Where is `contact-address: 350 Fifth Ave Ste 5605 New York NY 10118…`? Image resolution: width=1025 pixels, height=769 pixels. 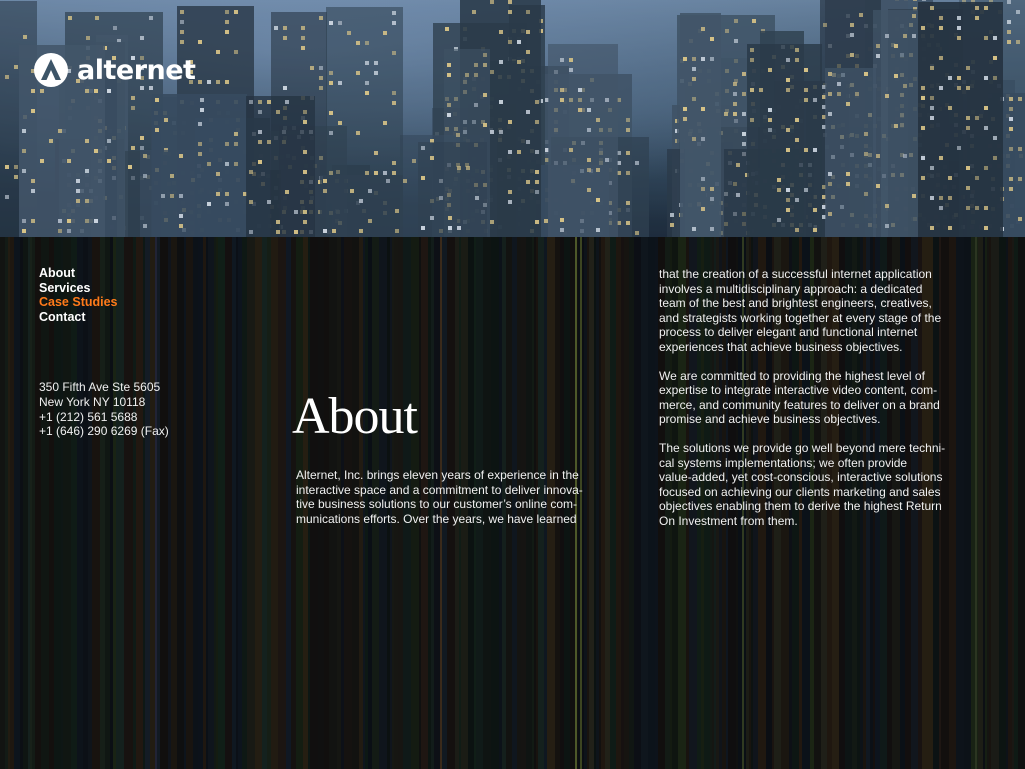
contact-address: 350 Fifth Ave Ste 5605 New York NY 10118… is located at coordinates (104, 409).